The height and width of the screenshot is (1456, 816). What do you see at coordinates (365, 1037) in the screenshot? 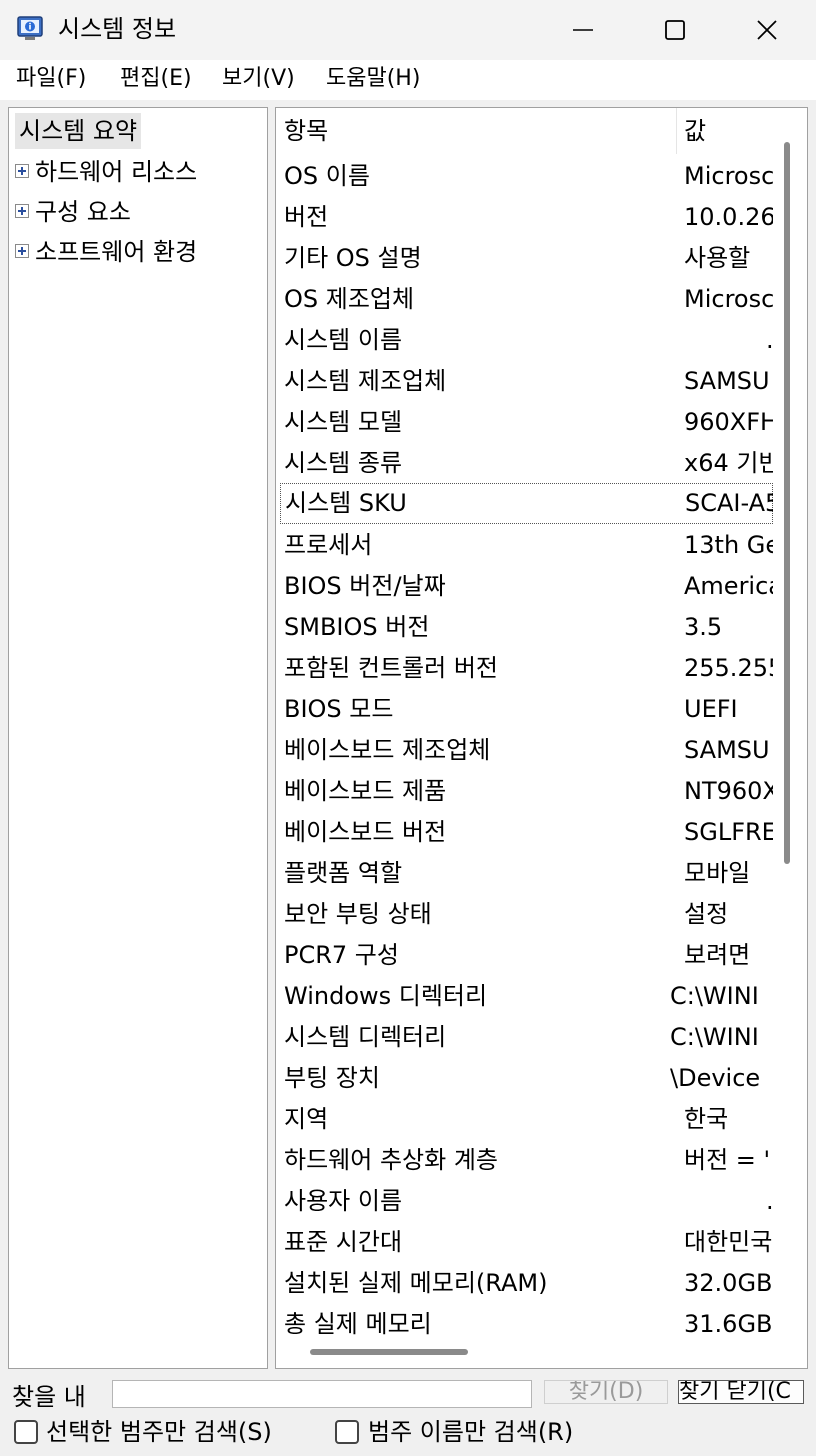
I see `row-item: 시스템 디렉터리` at bounding box center [365, 1037].